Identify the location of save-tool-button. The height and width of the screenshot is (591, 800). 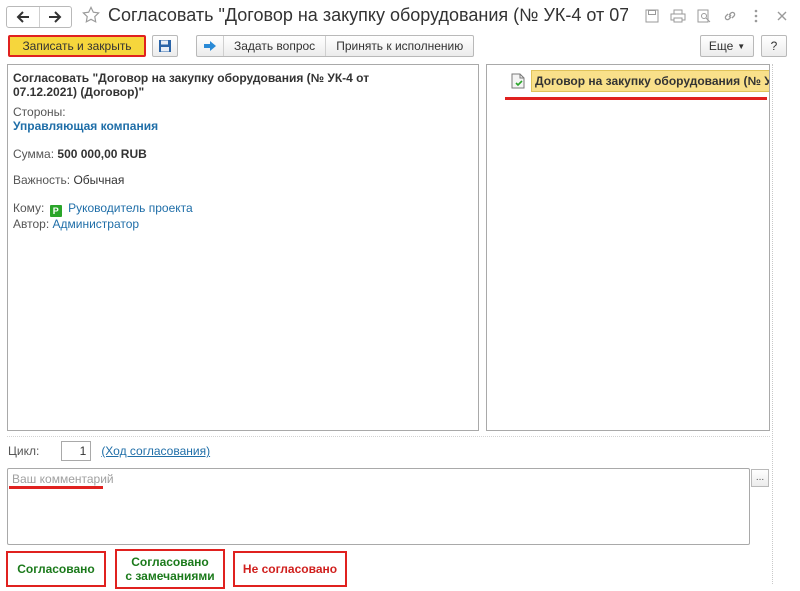
(652, 16).